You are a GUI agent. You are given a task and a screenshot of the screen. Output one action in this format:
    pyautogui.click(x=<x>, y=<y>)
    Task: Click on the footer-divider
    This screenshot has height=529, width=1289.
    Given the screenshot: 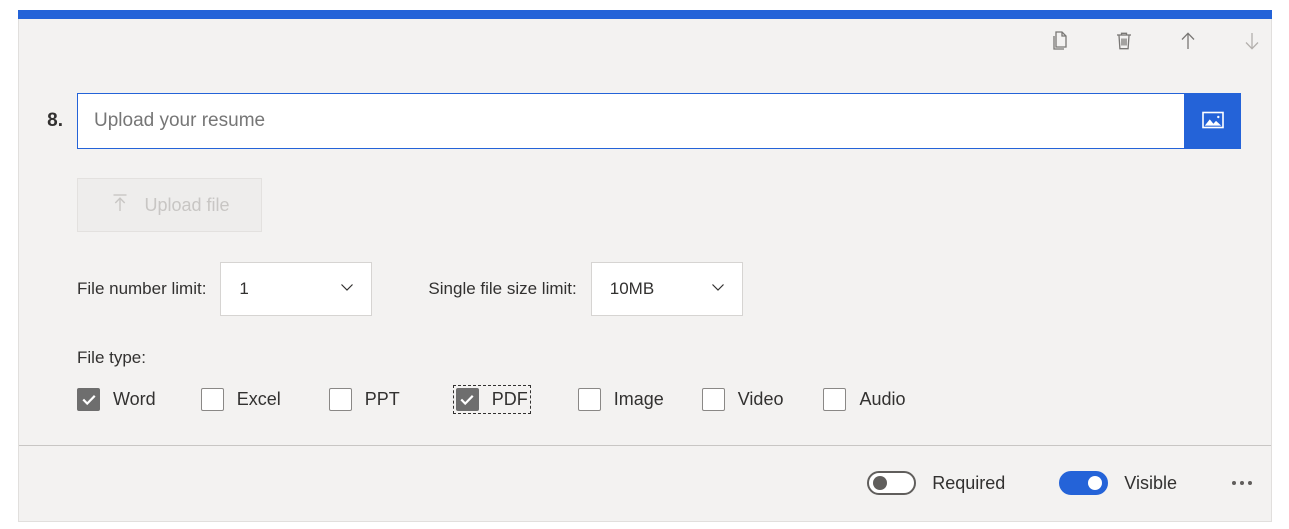 What is the action you would take?
    pyautogui.click(x=645, y=445)
    